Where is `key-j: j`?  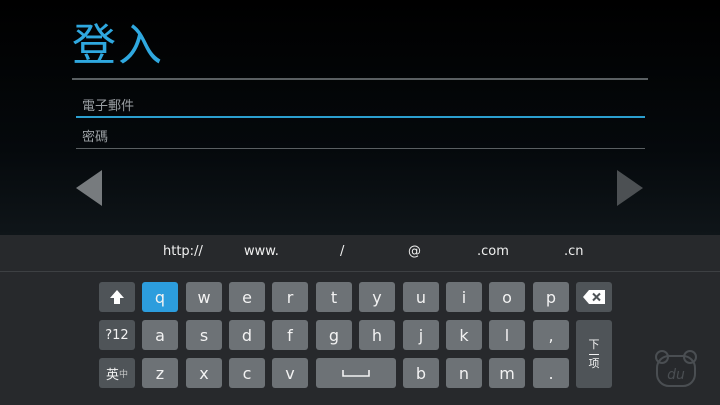
key-j: j is located at coordinates (421, 335).